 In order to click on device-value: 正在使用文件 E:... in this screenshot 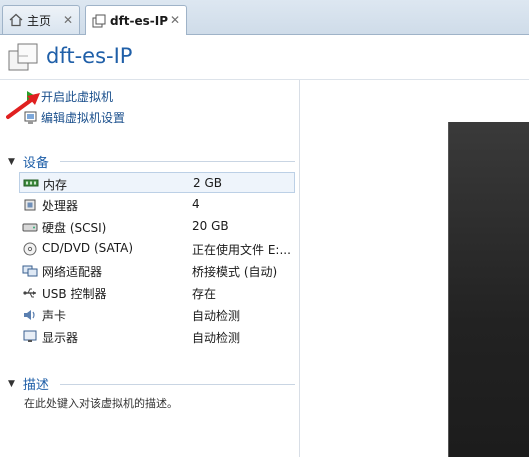, I will do `click(241, 250)`.